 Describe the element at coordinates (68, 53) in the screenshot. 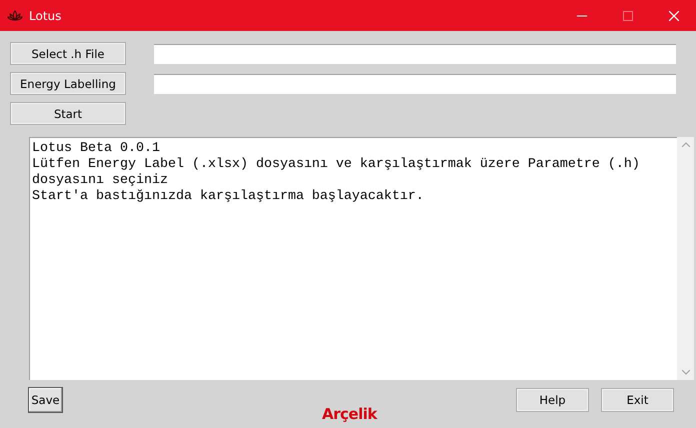

I see `file-button: Select .h File` at that location.